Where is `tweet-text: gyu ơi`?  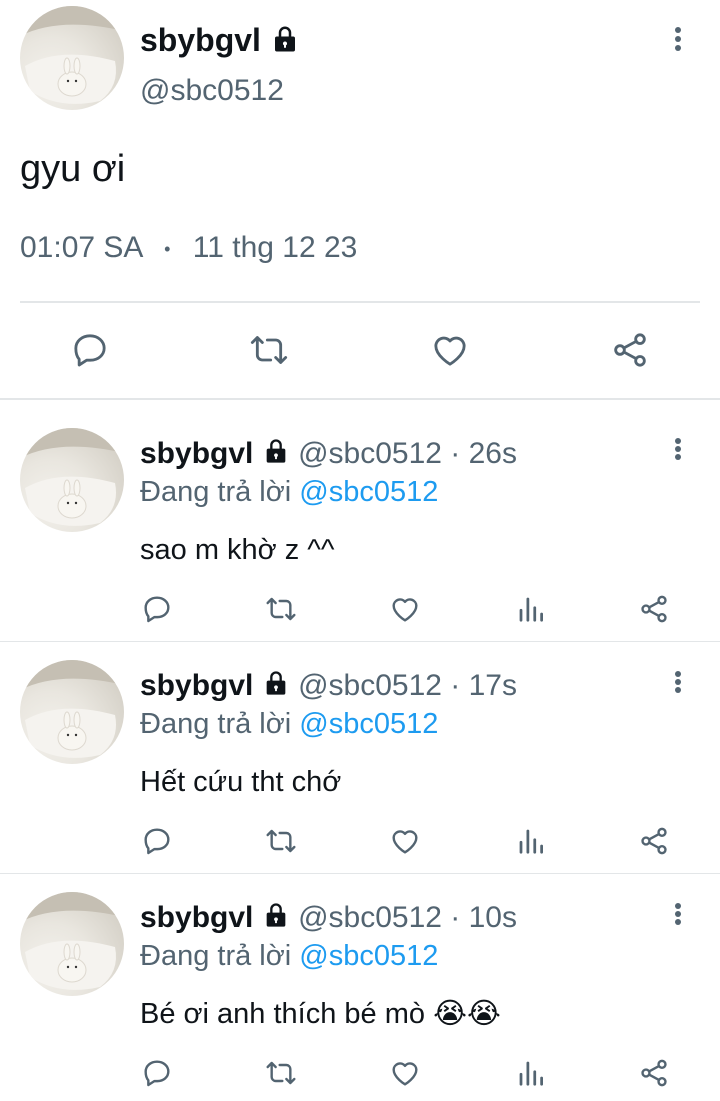
tweet-text: gyu ơi is located at coordinates (73, 169).